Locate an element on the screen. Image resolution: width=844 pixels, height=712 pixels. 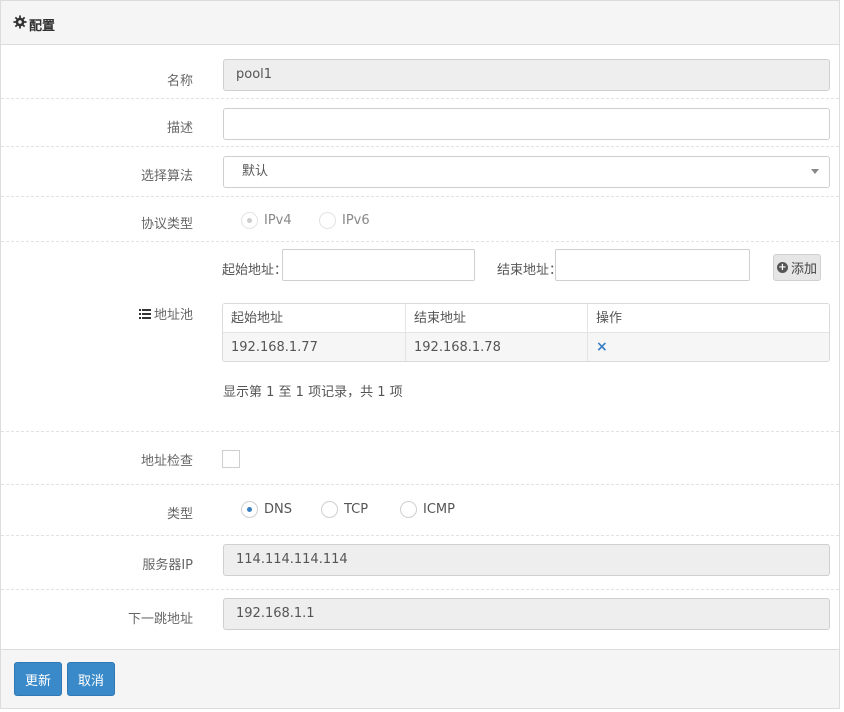
table-row: 192.168.1.77 192.168.1.78 × is located at coordinates (526, 347).